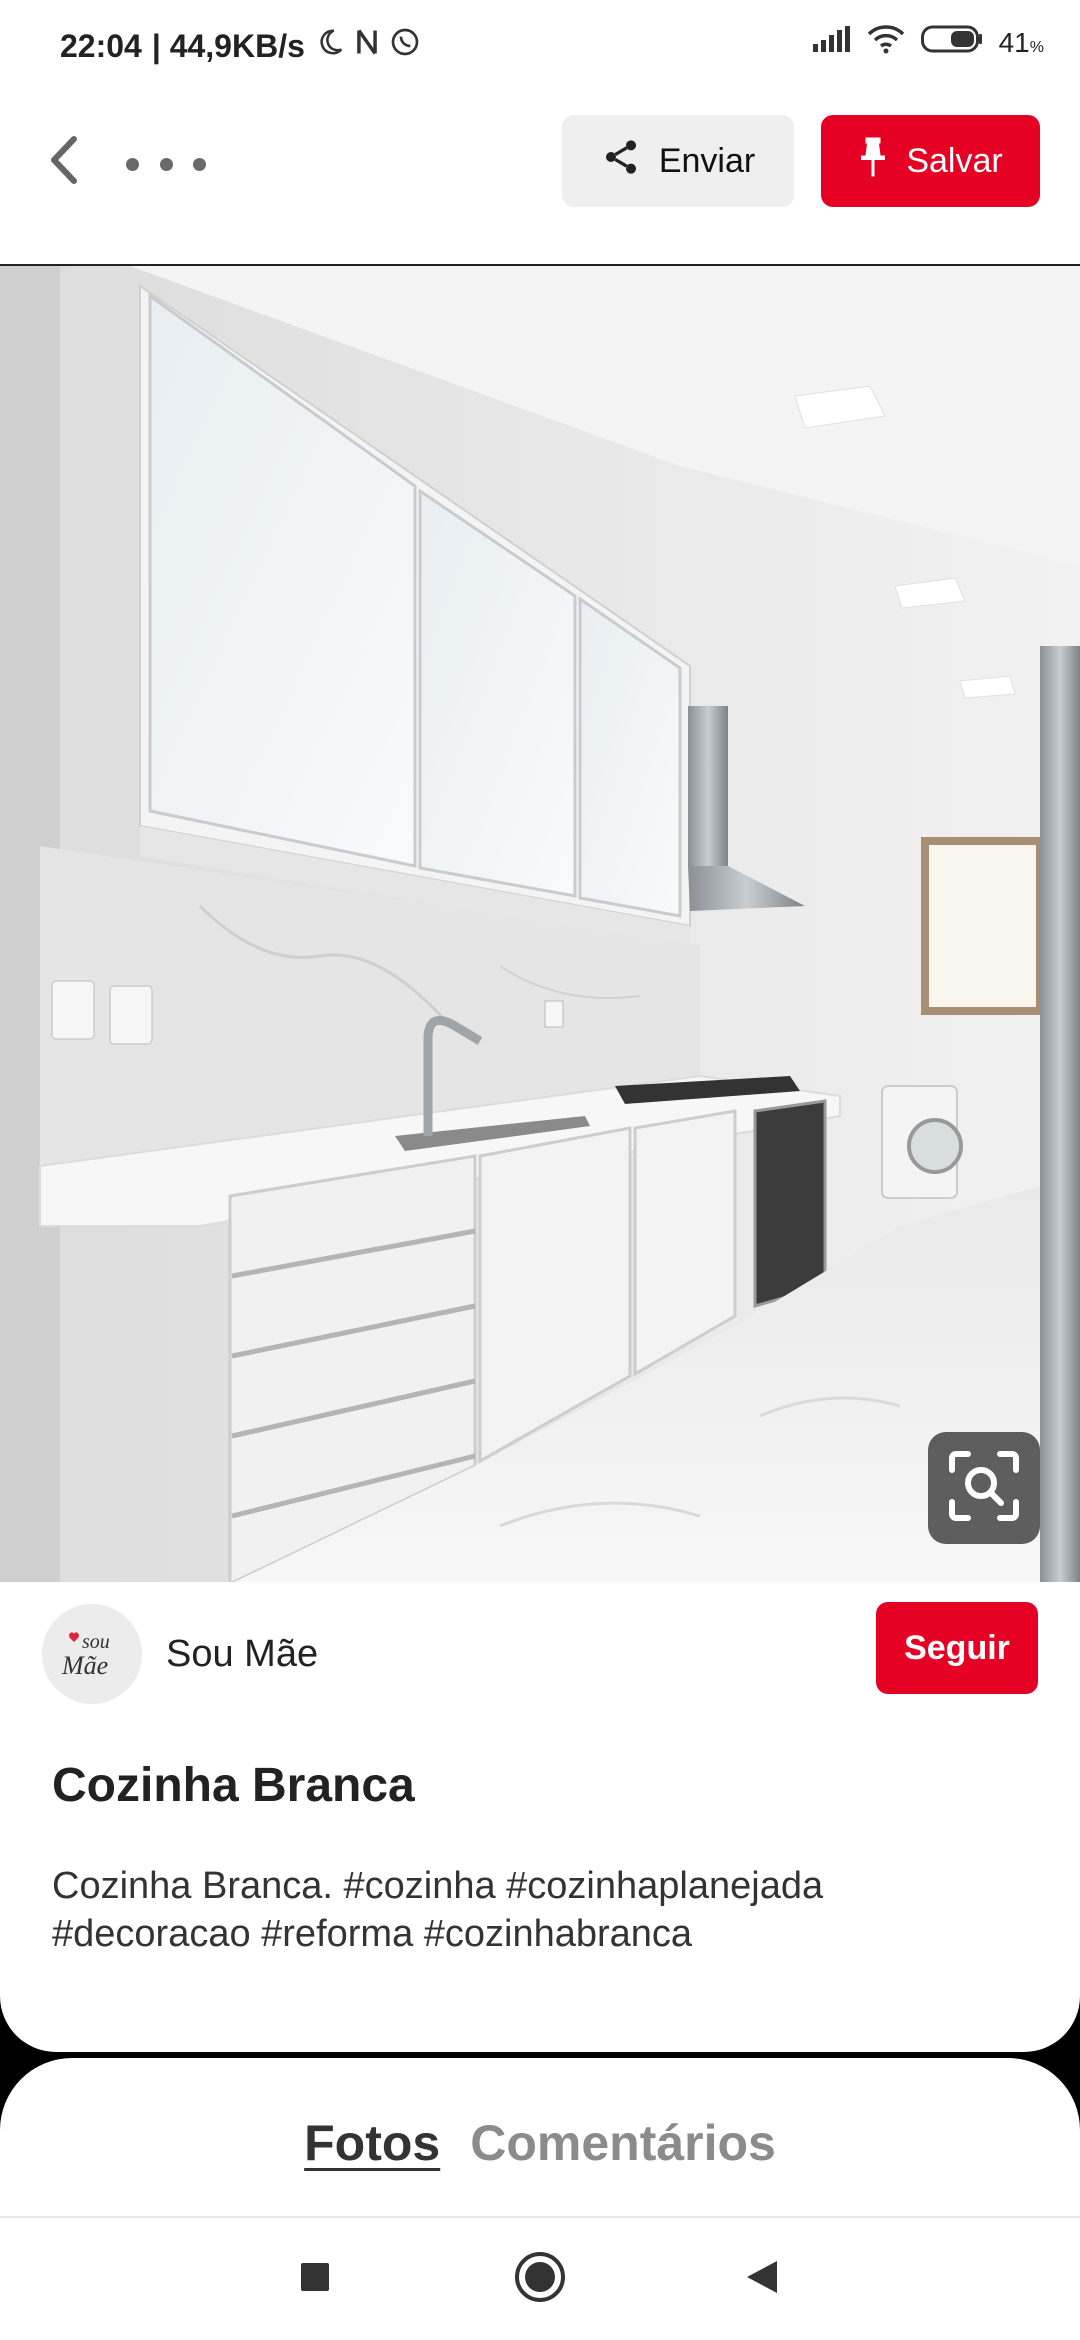 The height and width of the screenshot is (2340, 1080). Describe the element at coordinates (405, 46) in the screenshot. I see `whatsapp-icon` at that location.